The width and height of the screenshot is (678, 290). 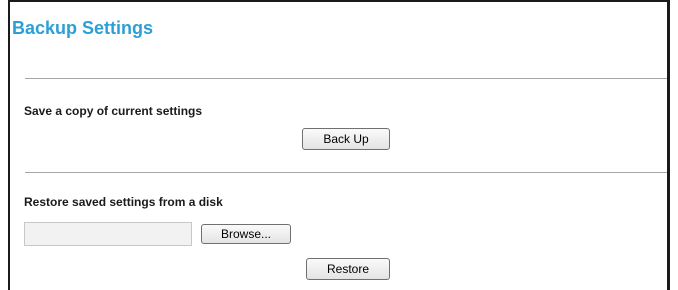 I want to click on divider-middle, so click(x=346, y=172).